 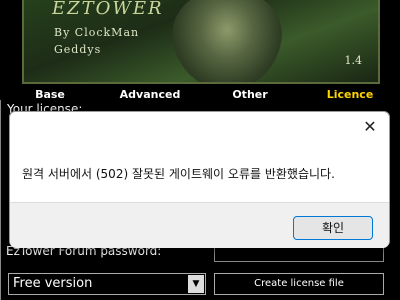 I want to click on chevron-down-icon: ▼, so click(x=196, y=284).